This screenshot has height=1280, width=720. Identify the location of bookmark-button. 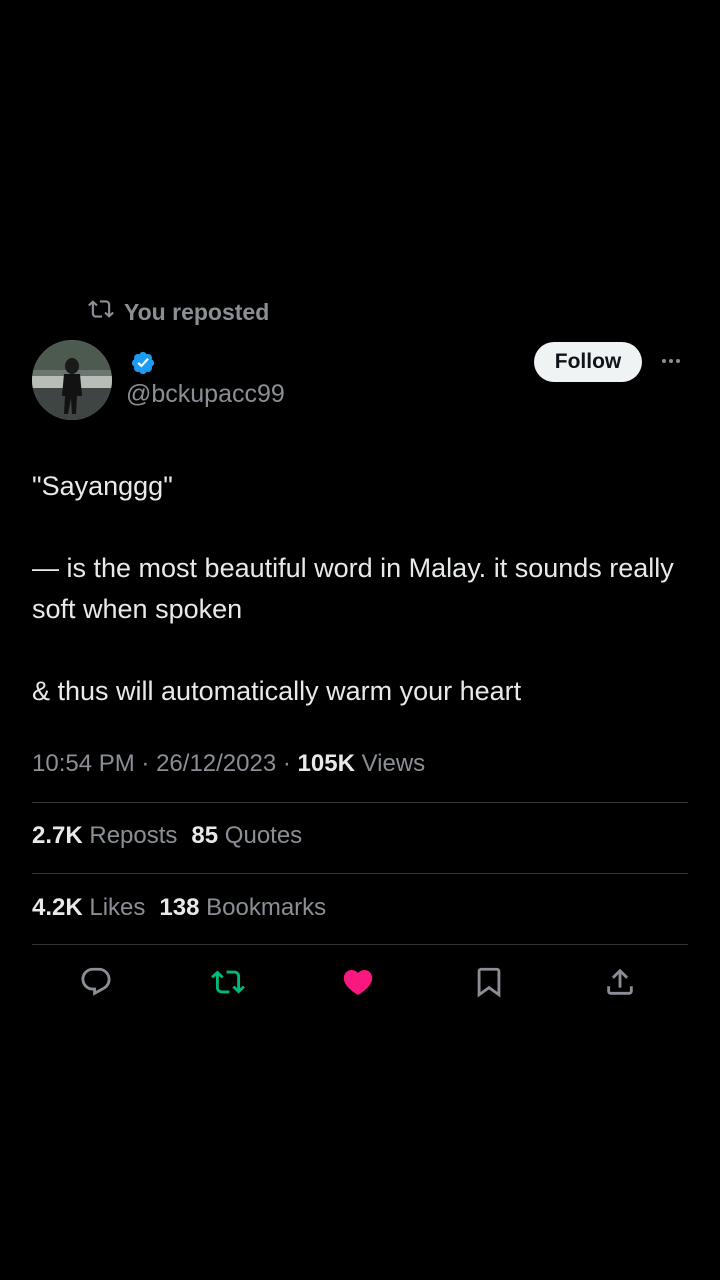
(489, 982).